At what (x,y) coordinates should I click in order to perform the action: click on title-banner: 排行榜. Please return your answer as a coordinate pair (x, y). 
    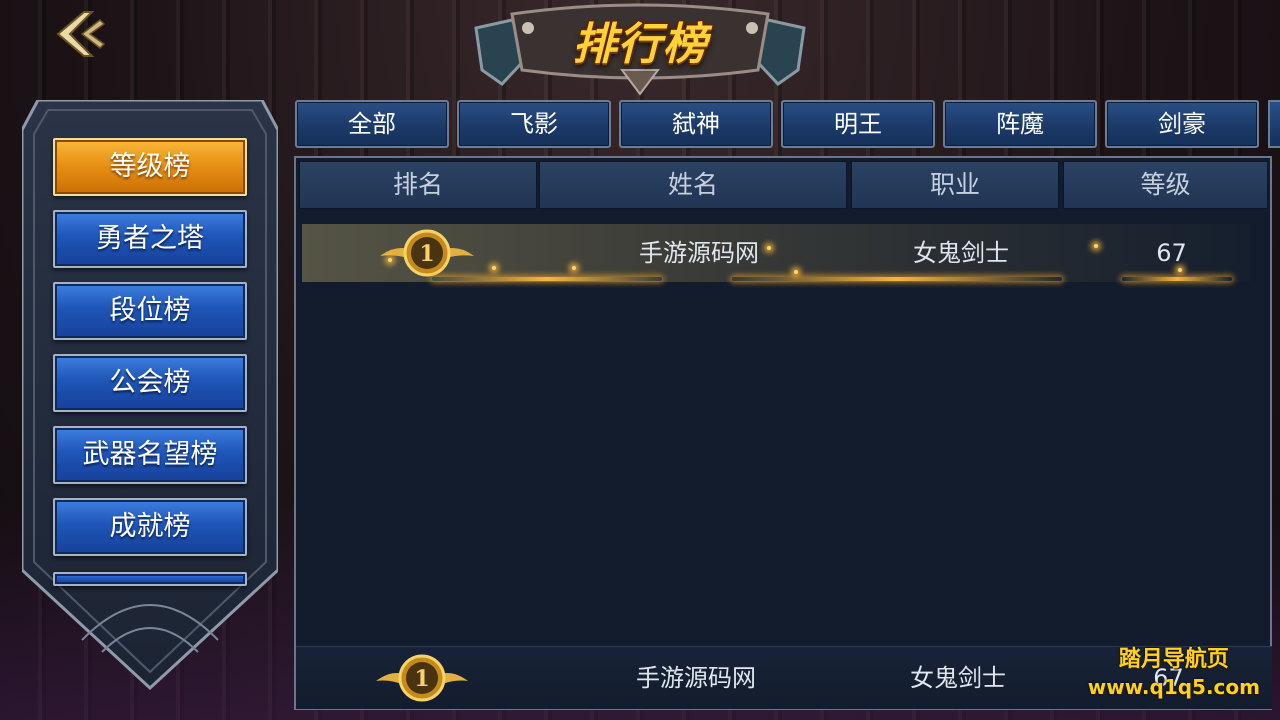
    Looking at the image, I should click on (640, 48).